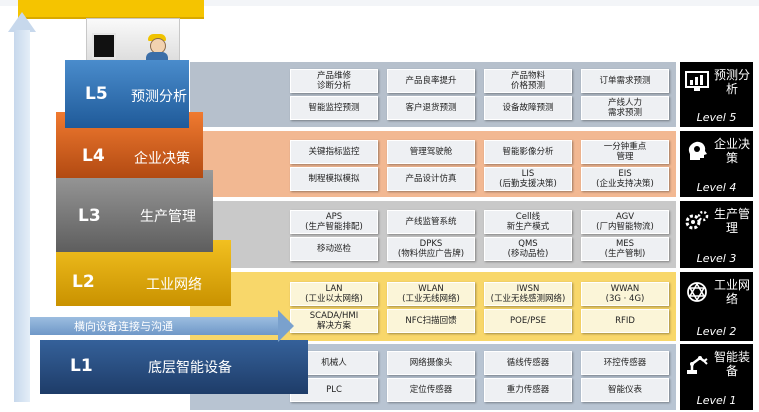  What do you see at coordinates (625, 222) in the screenshot?
I see `capability-item: AGV (厂内智能物流)` at bounding box center [625, 222].